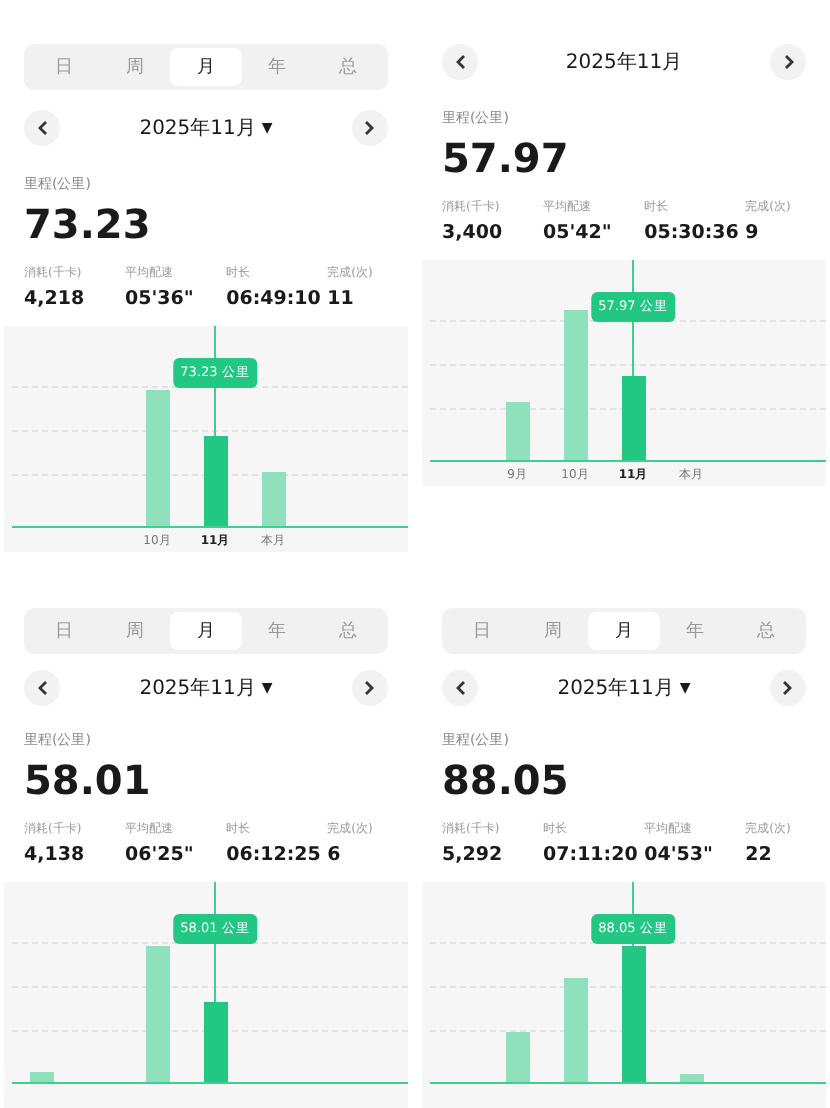 Image resolution: width=830 pixels, height=1108 pixels. I want to click on stat-value: 5,292, so click(473, 855).